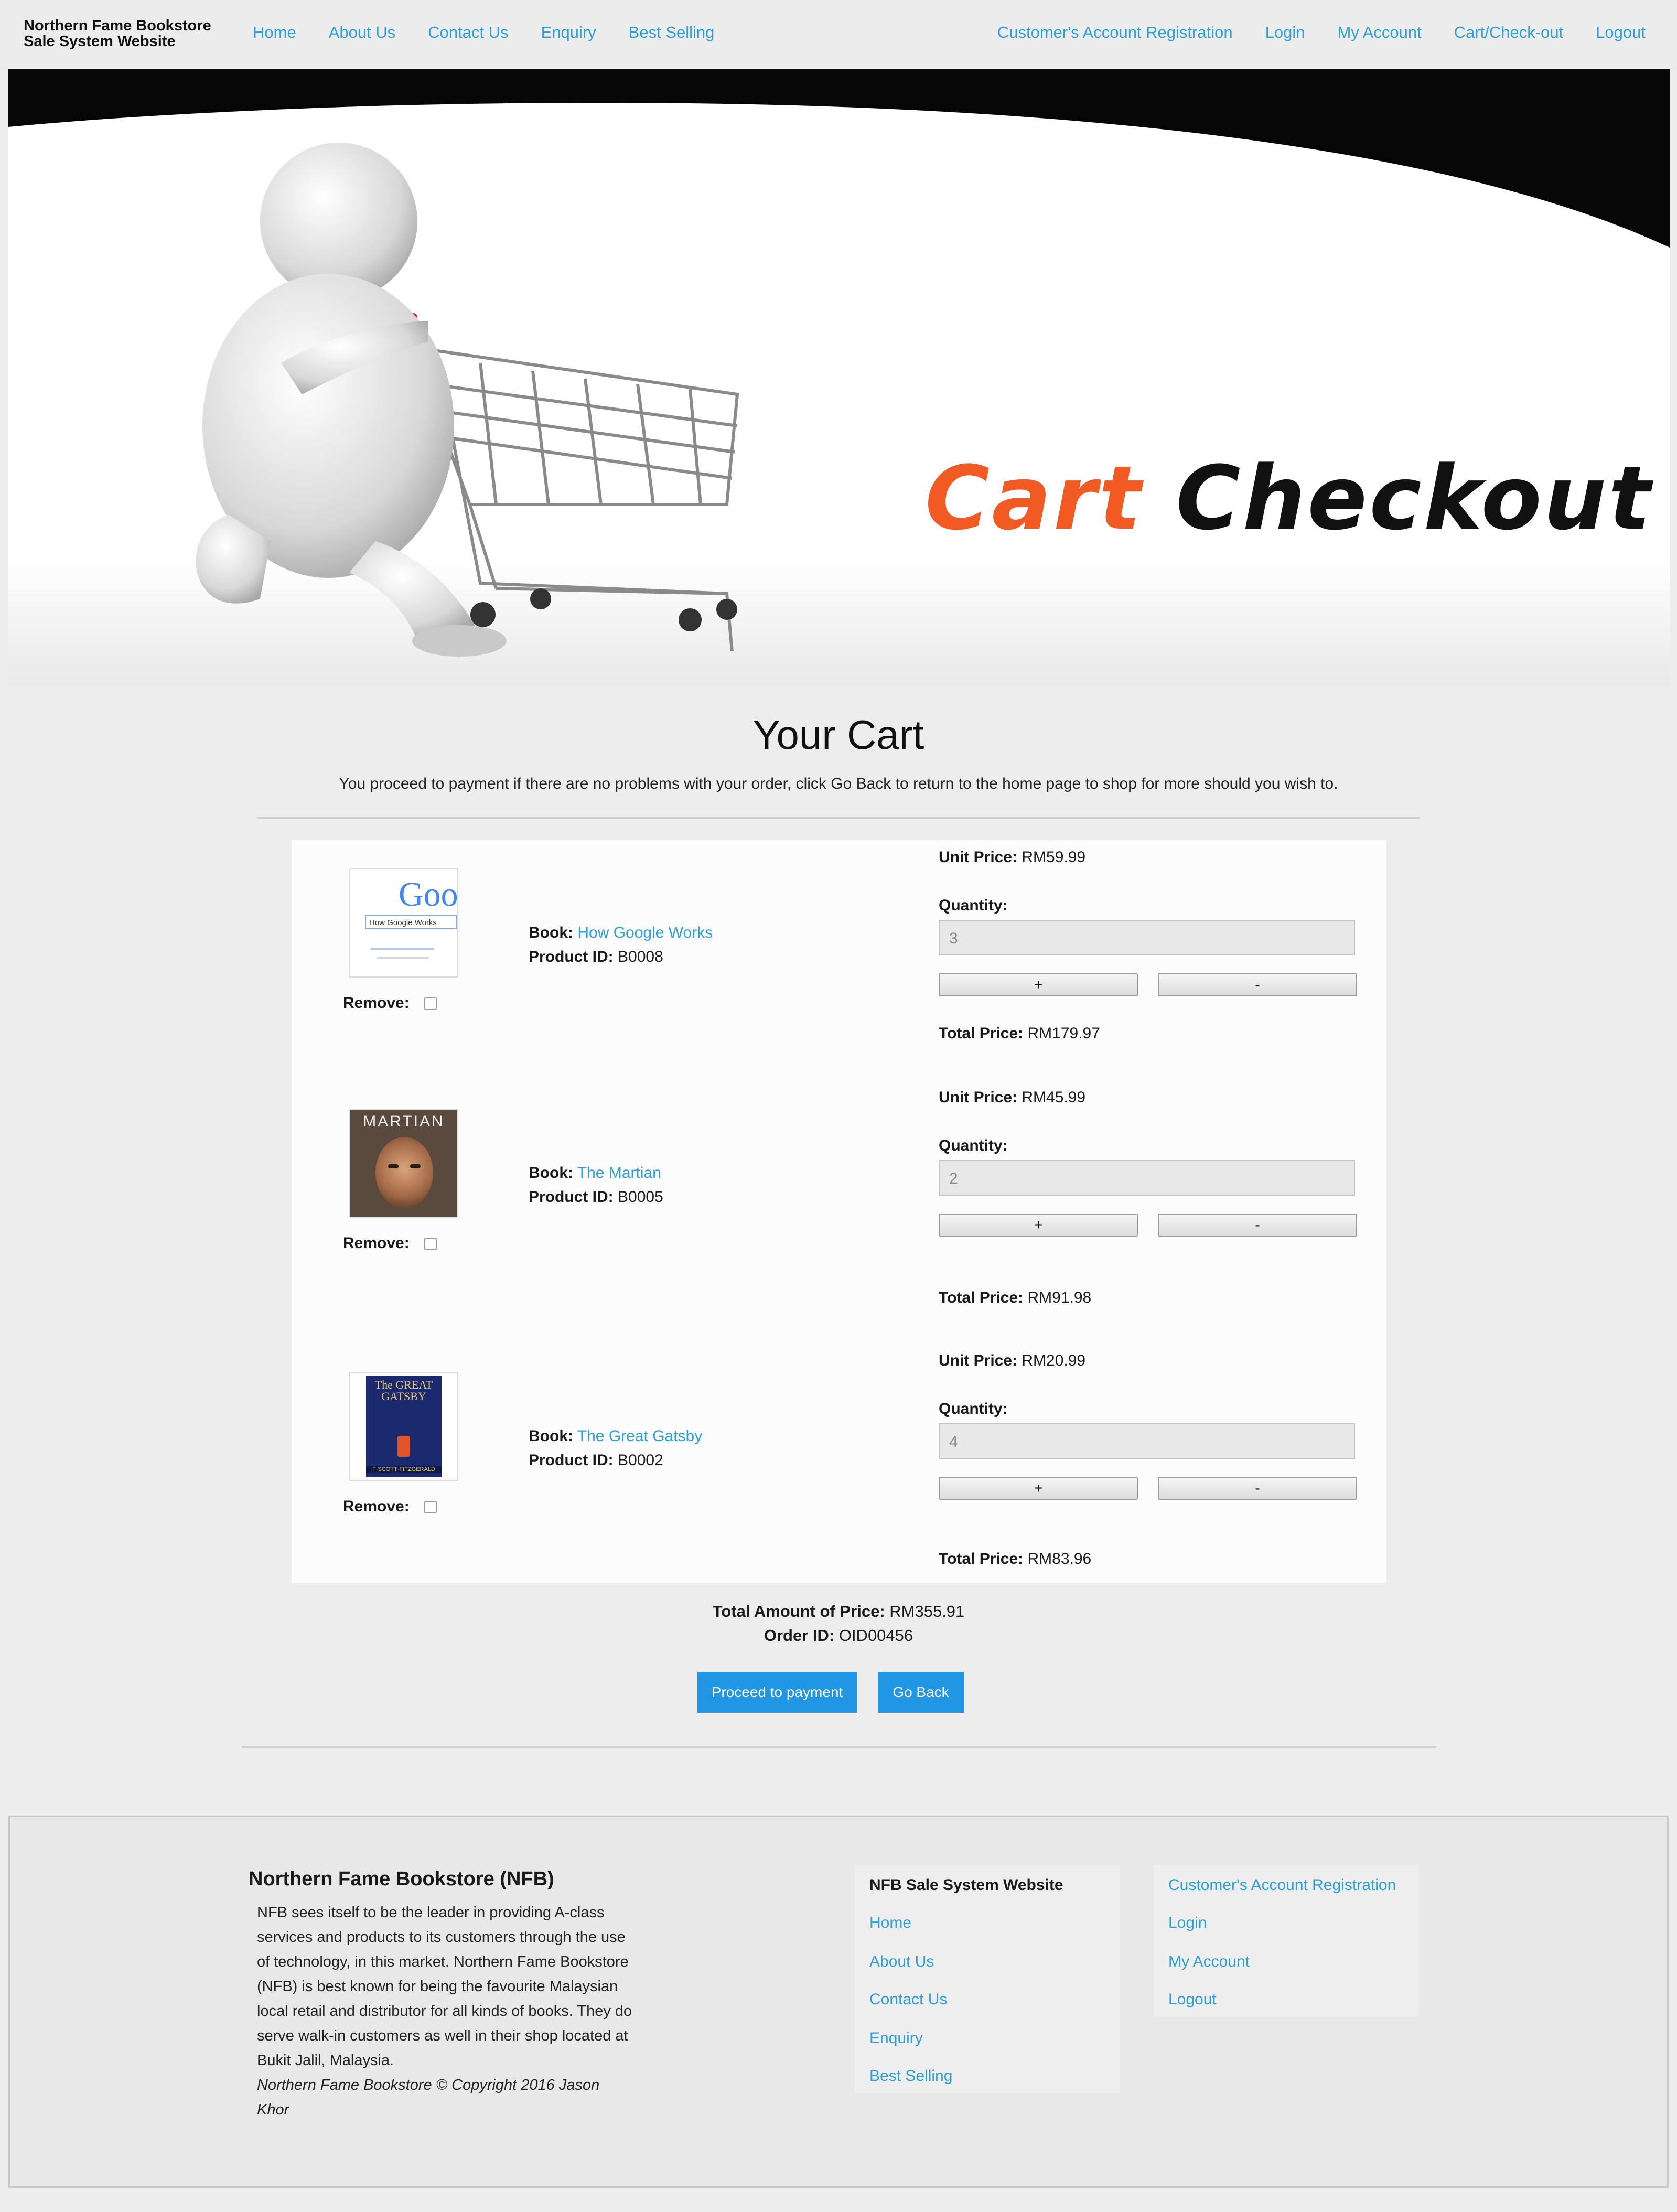 The height and width of the screenshot is (2212, 1677). I want to click on book-info: Book: The Martian Product ID: B0005, so click(596, 1185).